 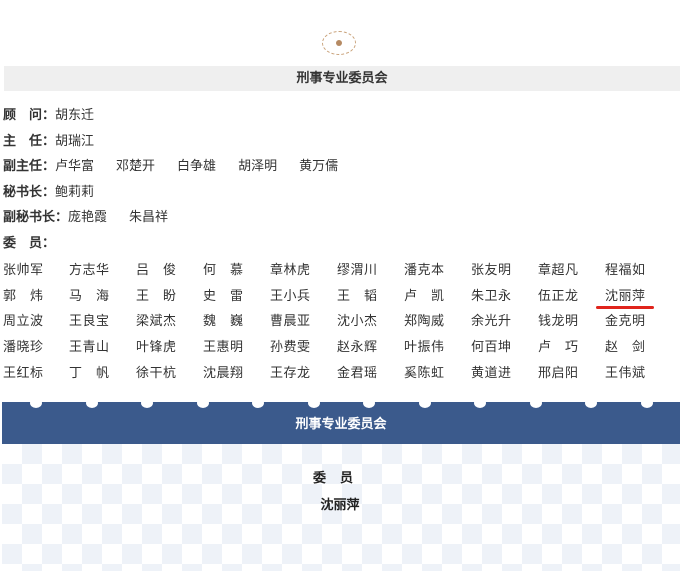 What do you see at coordinates (29, 192) in the screenshot?
I see `role-label: 秘书长：` at bounding box center [29, 192].